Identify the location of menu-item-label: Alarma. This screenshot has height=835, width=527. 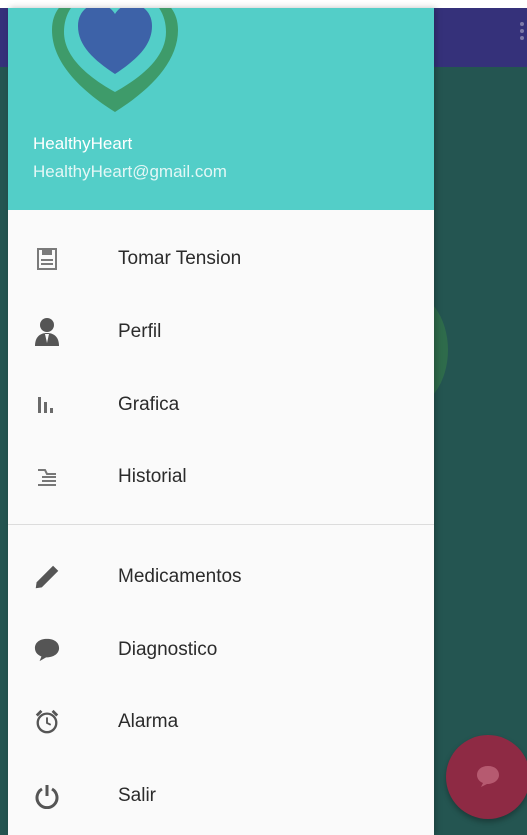
(148, 721).